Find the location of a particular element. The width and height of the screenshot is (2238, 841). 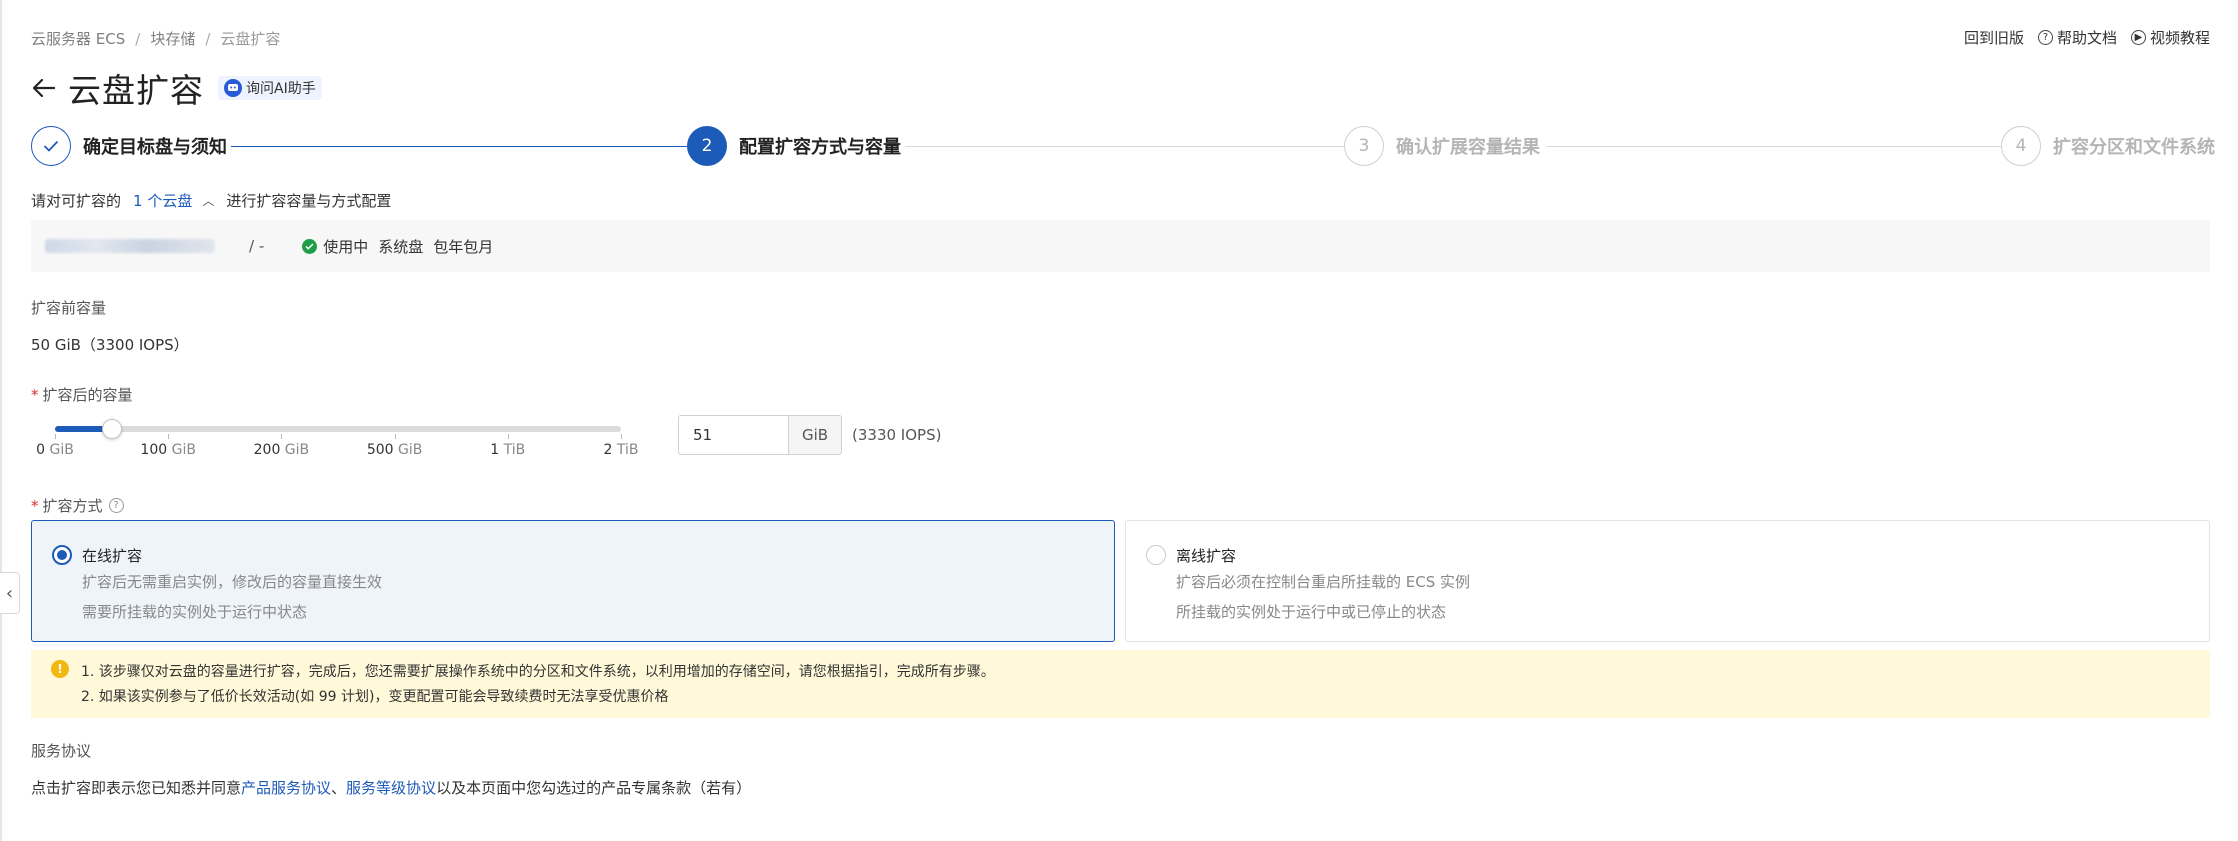

online-expansion-desc1: 扩容后无需重启实例，修改后的容量直接生效 is located at coordinates (232, 582).